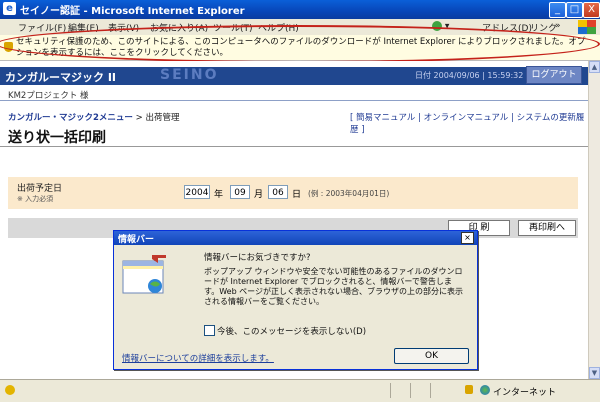  I want to click on dialog-question: 情報バーにお気づきですか?, so click(257, 258).